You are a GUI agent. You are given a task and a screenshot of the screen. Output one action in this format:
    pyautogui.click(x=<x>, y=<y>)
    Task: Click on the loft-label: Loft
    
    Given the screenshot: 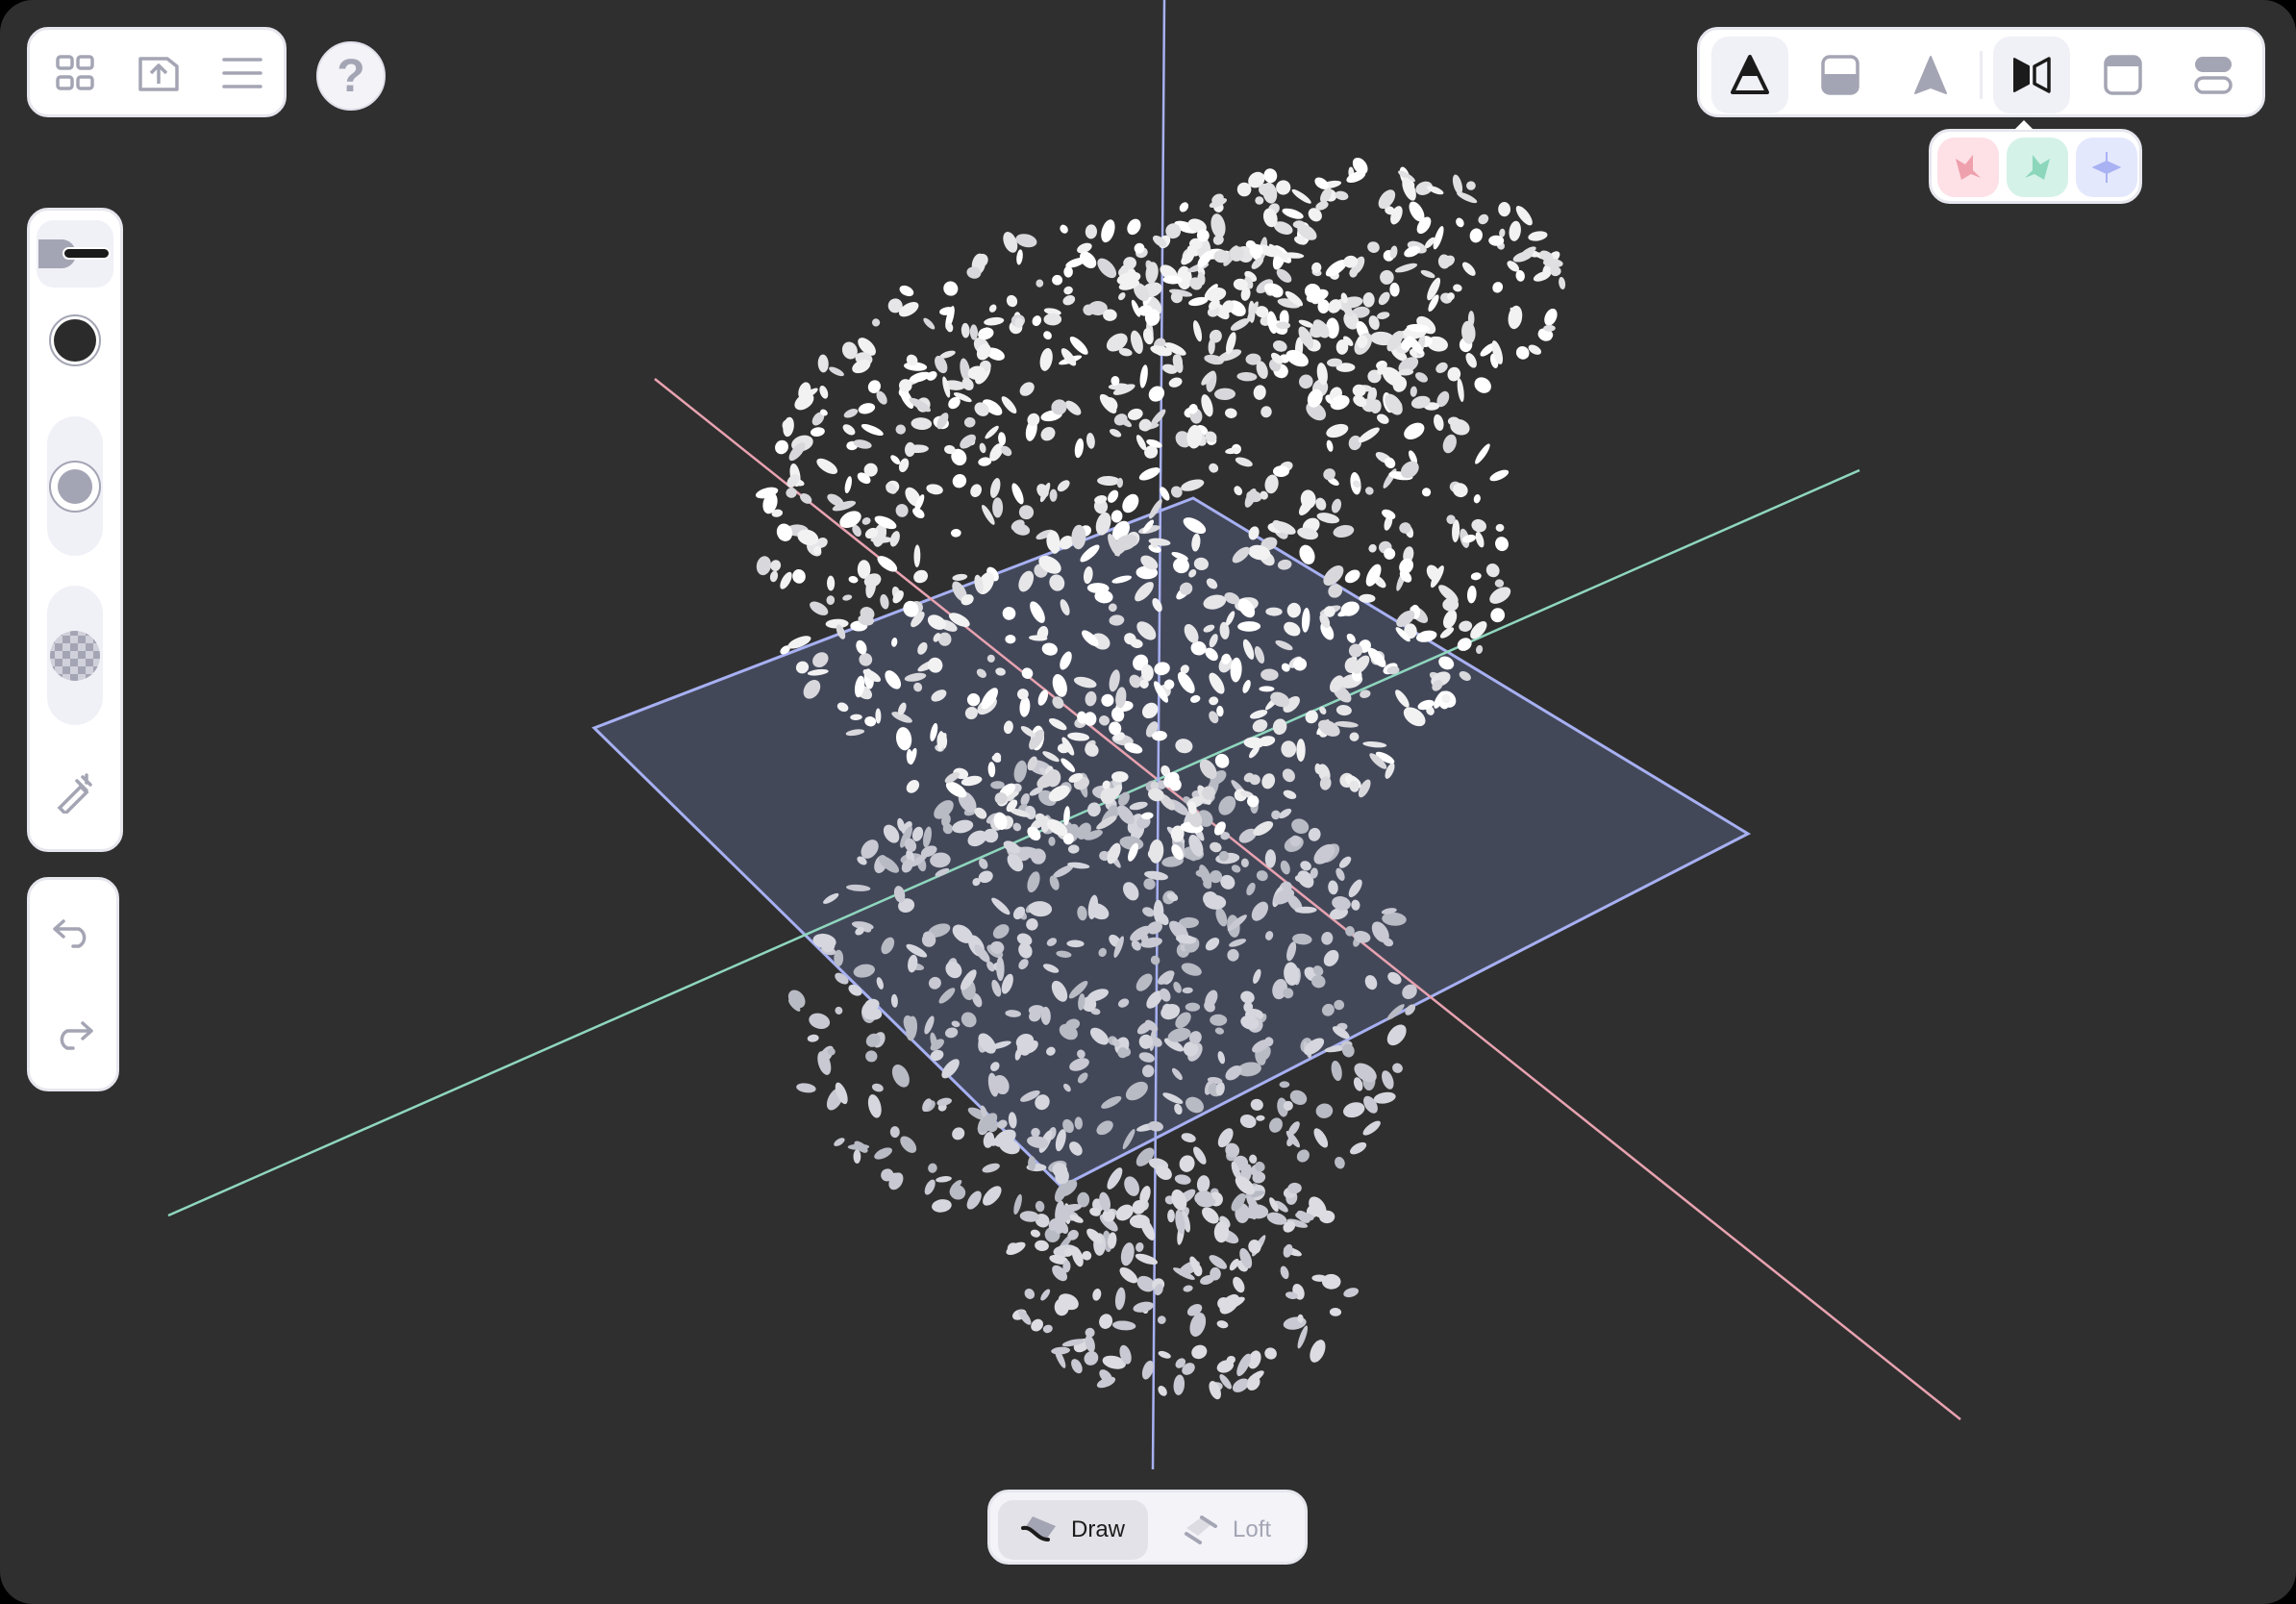 What is the action you would take?
    pyautogui.click(x=1252, y=1529)
    